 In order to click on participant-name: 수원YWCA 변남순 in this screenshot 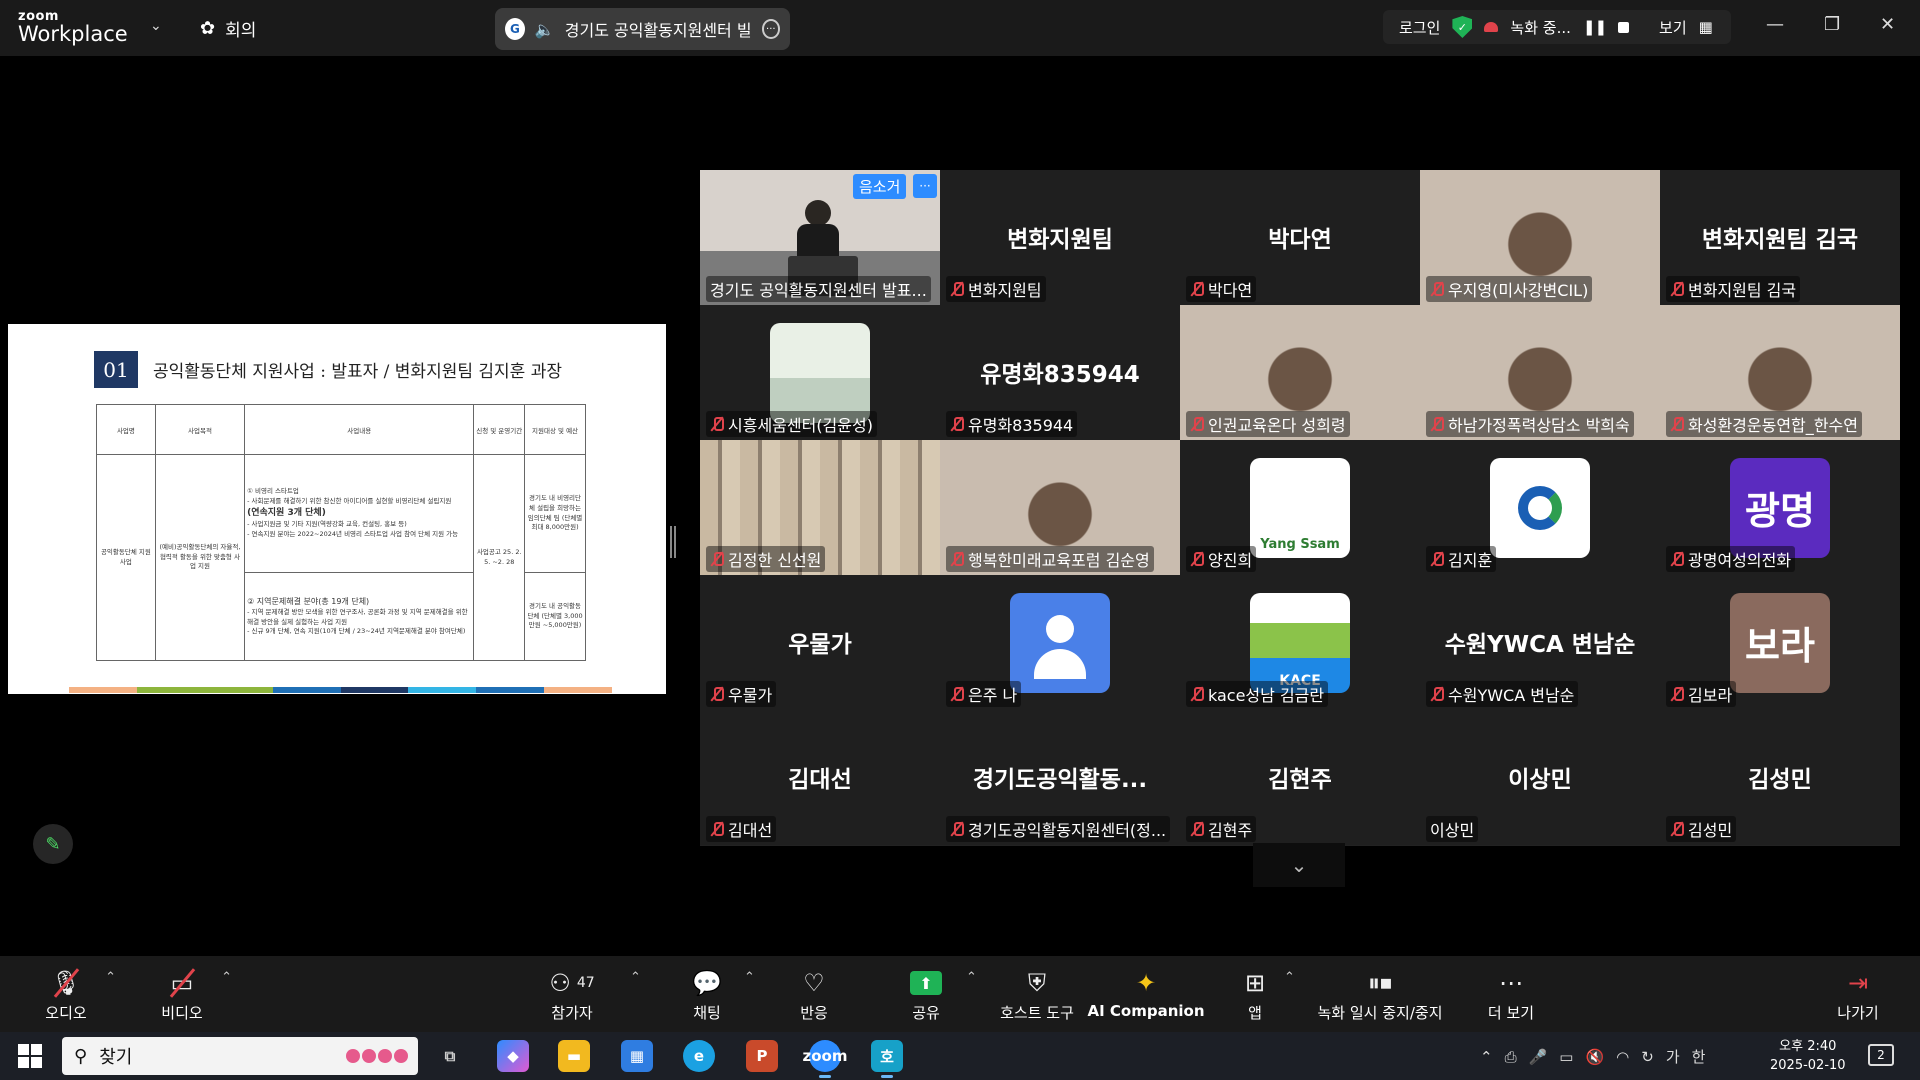, I will do `click(1511, 695)`.